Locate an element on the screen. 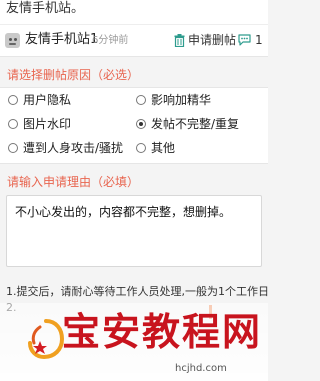 Image resolution: width=320 pixels, height=381 pixels. watermark-title: 宝安教程网 is located at coordinates (162, 331).